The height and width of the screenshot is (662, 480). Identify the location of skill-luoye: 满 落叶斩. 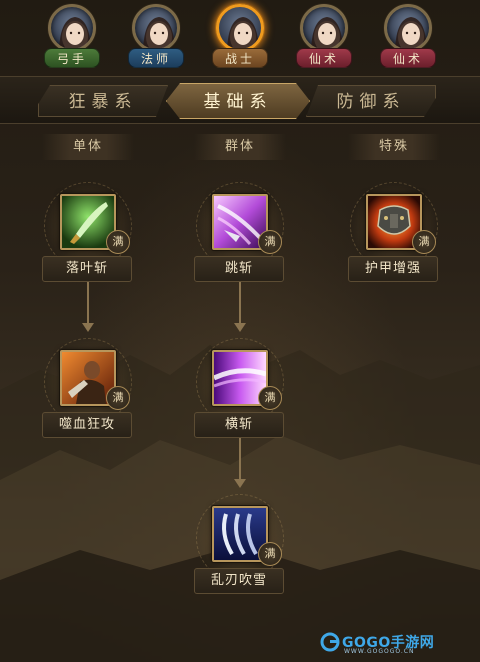
(88, 232).